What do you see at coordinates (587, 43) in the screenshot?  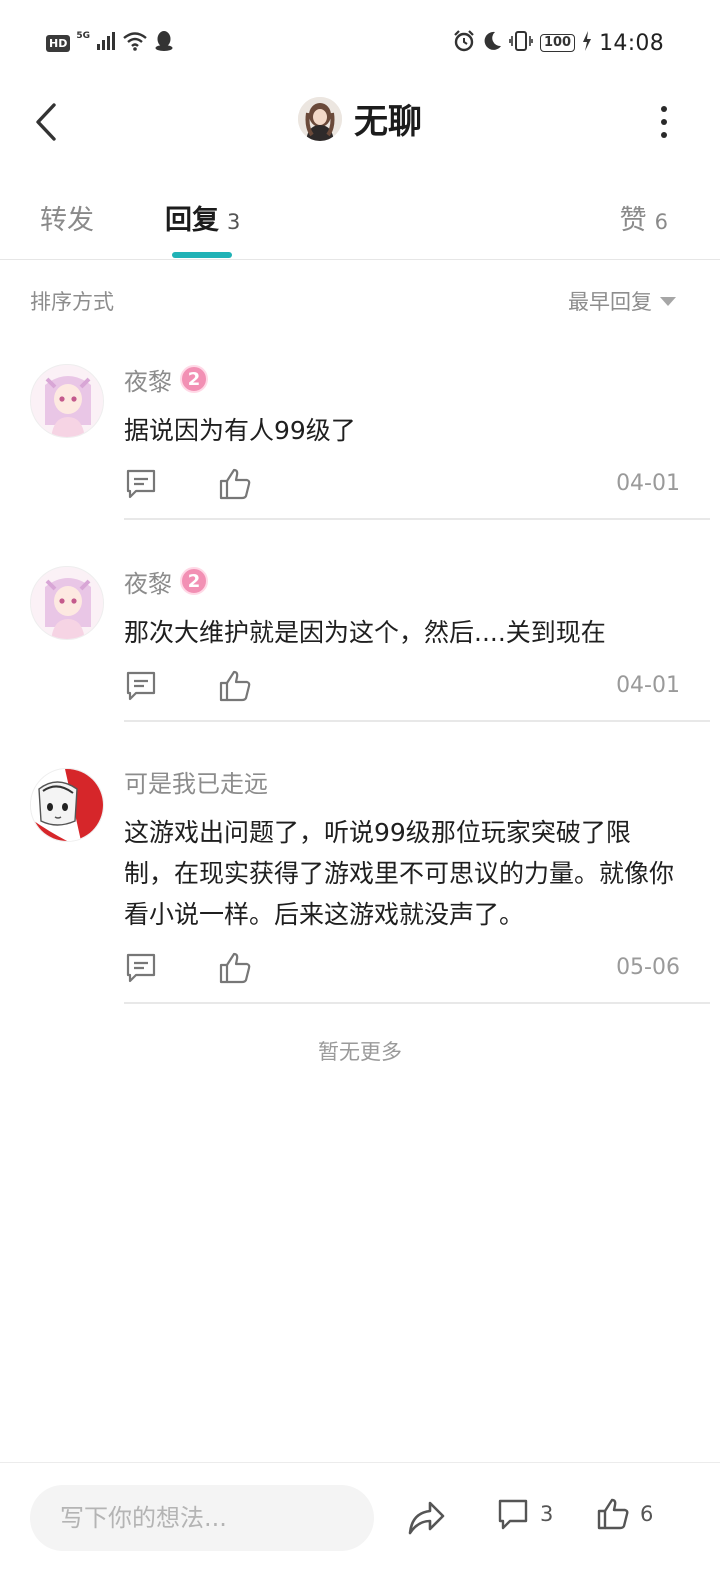 I see `charging-icon` at bounding box center [587, 43].